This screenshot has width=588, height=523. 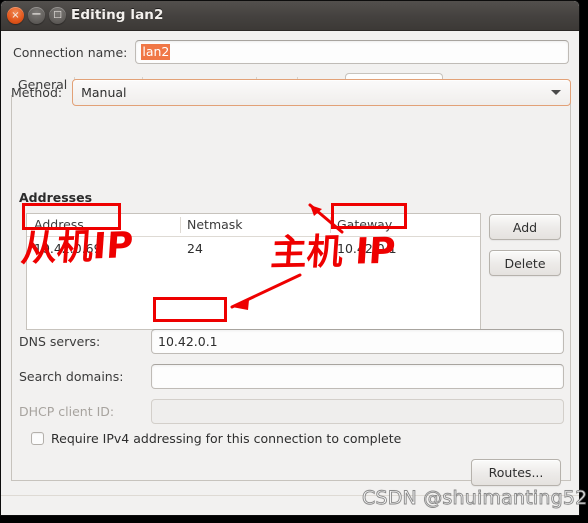 I want to click on action-area-divider, so click(x=290, y=495).